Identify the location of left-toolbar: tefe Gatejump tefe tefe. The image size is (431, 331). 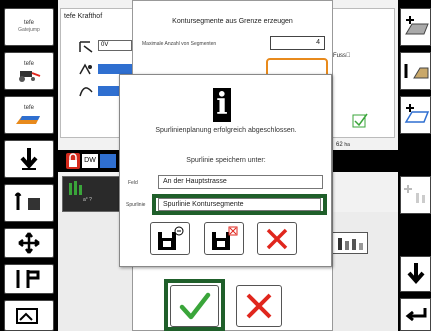
(29, 165).